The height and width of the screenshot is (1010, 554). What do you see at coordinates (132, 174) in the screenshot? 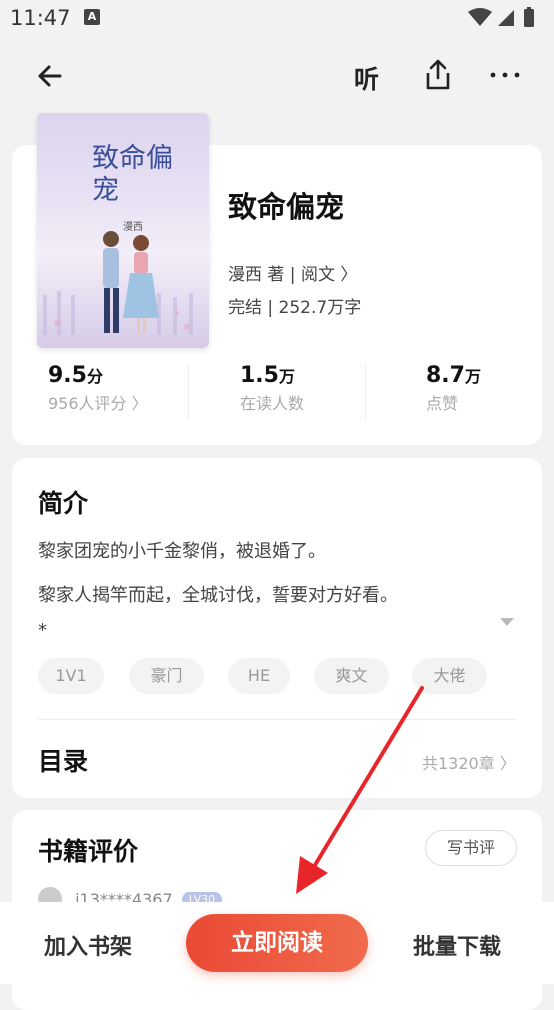
I see `cover-title: 致命偏宠` at bounding box center [132, 174].